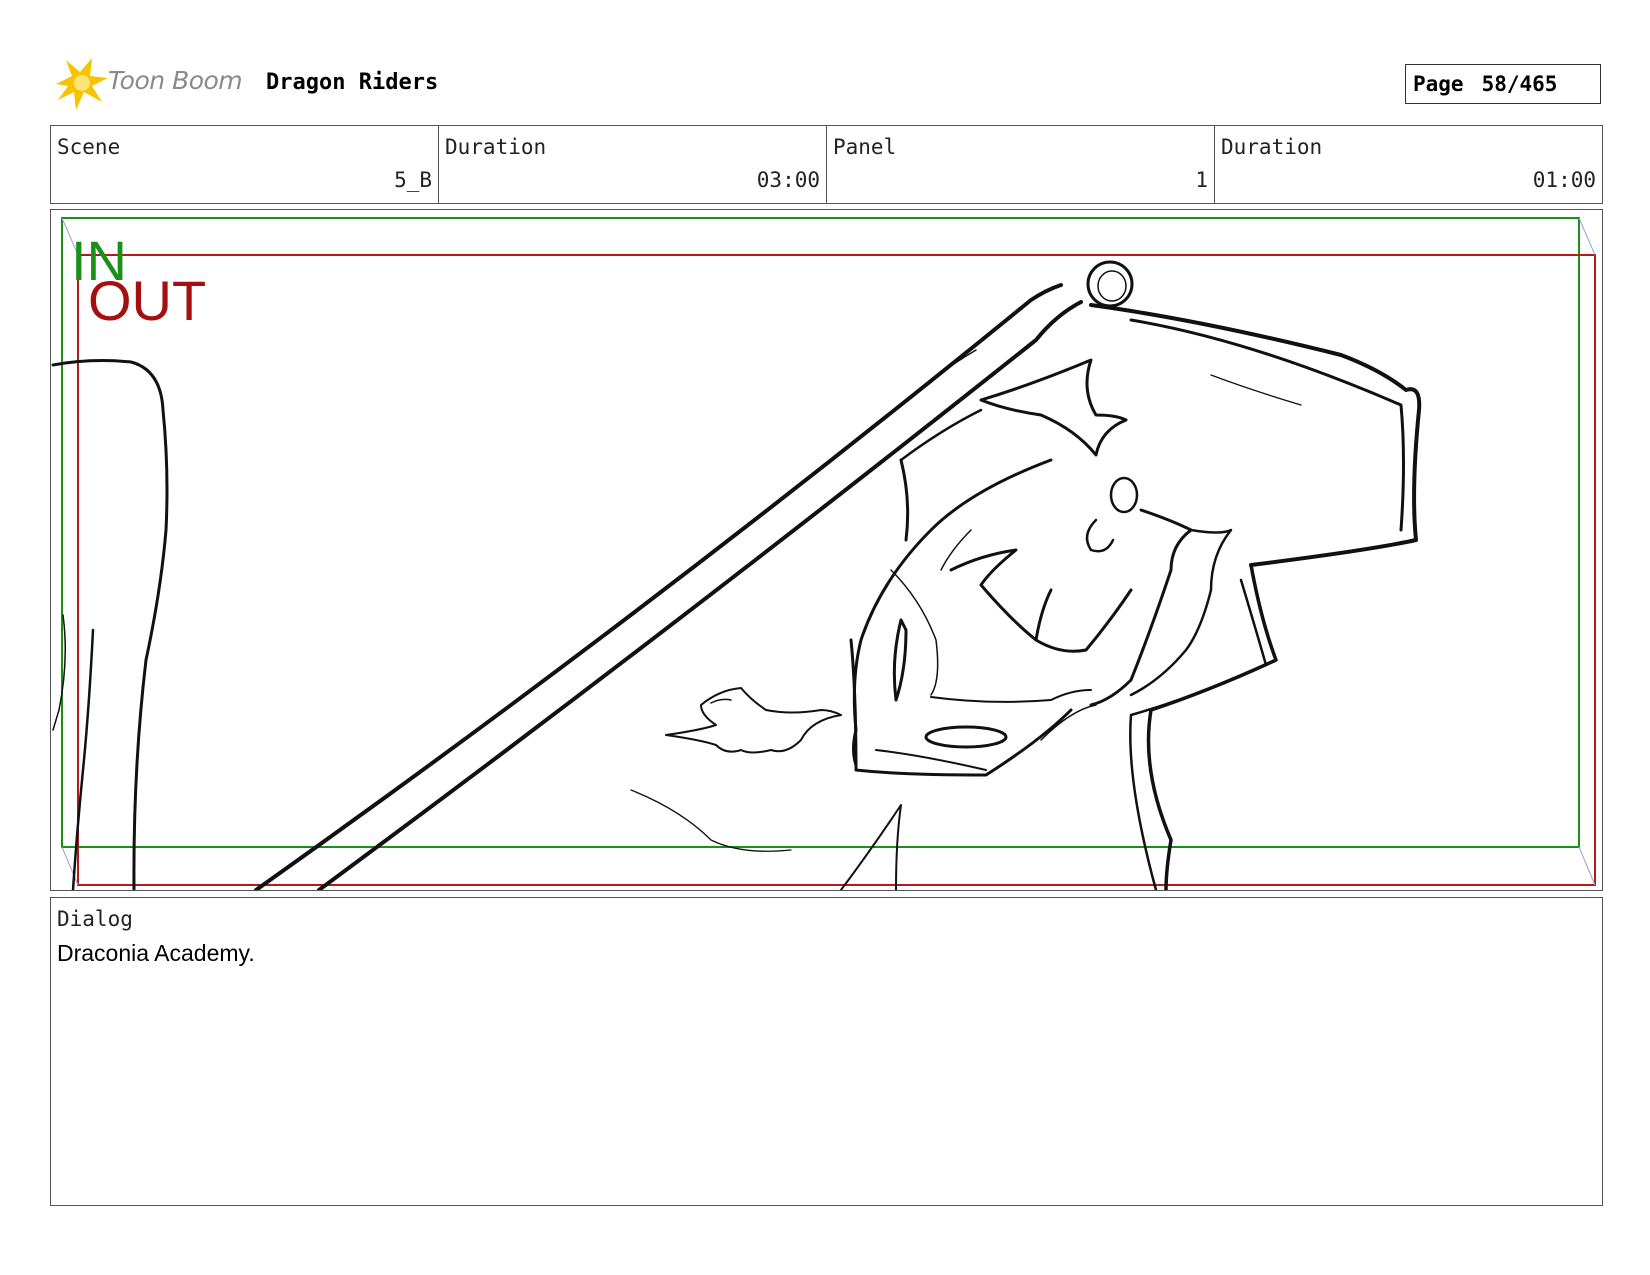 The width and height of the screenshot is (1650, 1275). Describe the element at coordinates (147, 300) in the screenshot. I see `out-label: OUT` at that location.